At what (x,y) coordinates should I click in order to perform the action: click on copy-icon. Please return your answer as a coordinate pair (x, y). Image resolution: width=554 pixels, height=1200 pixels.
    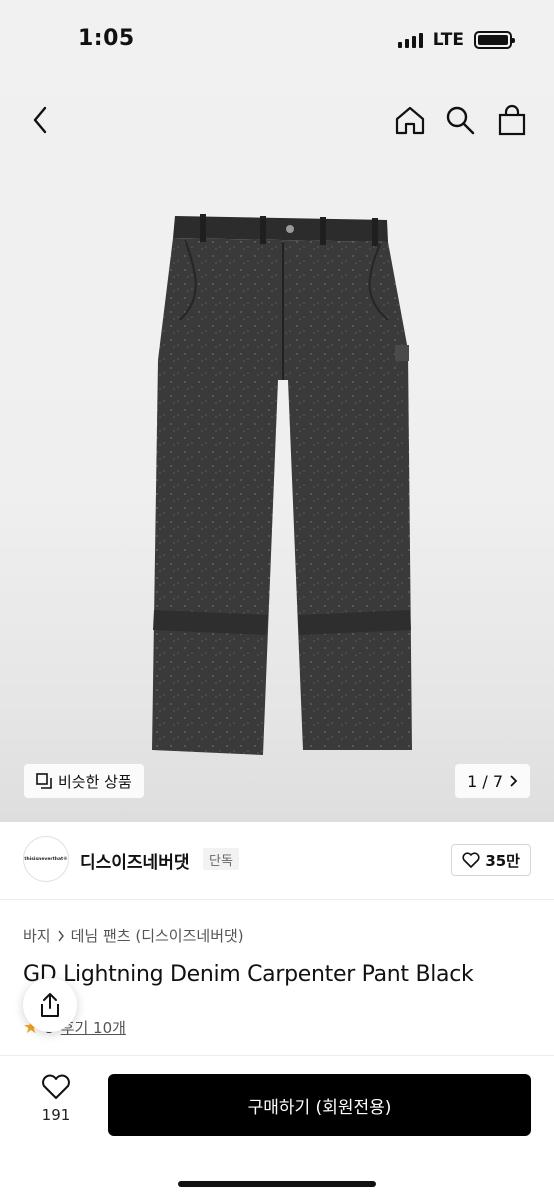
    Looking at the image, I should click on (44, 781).